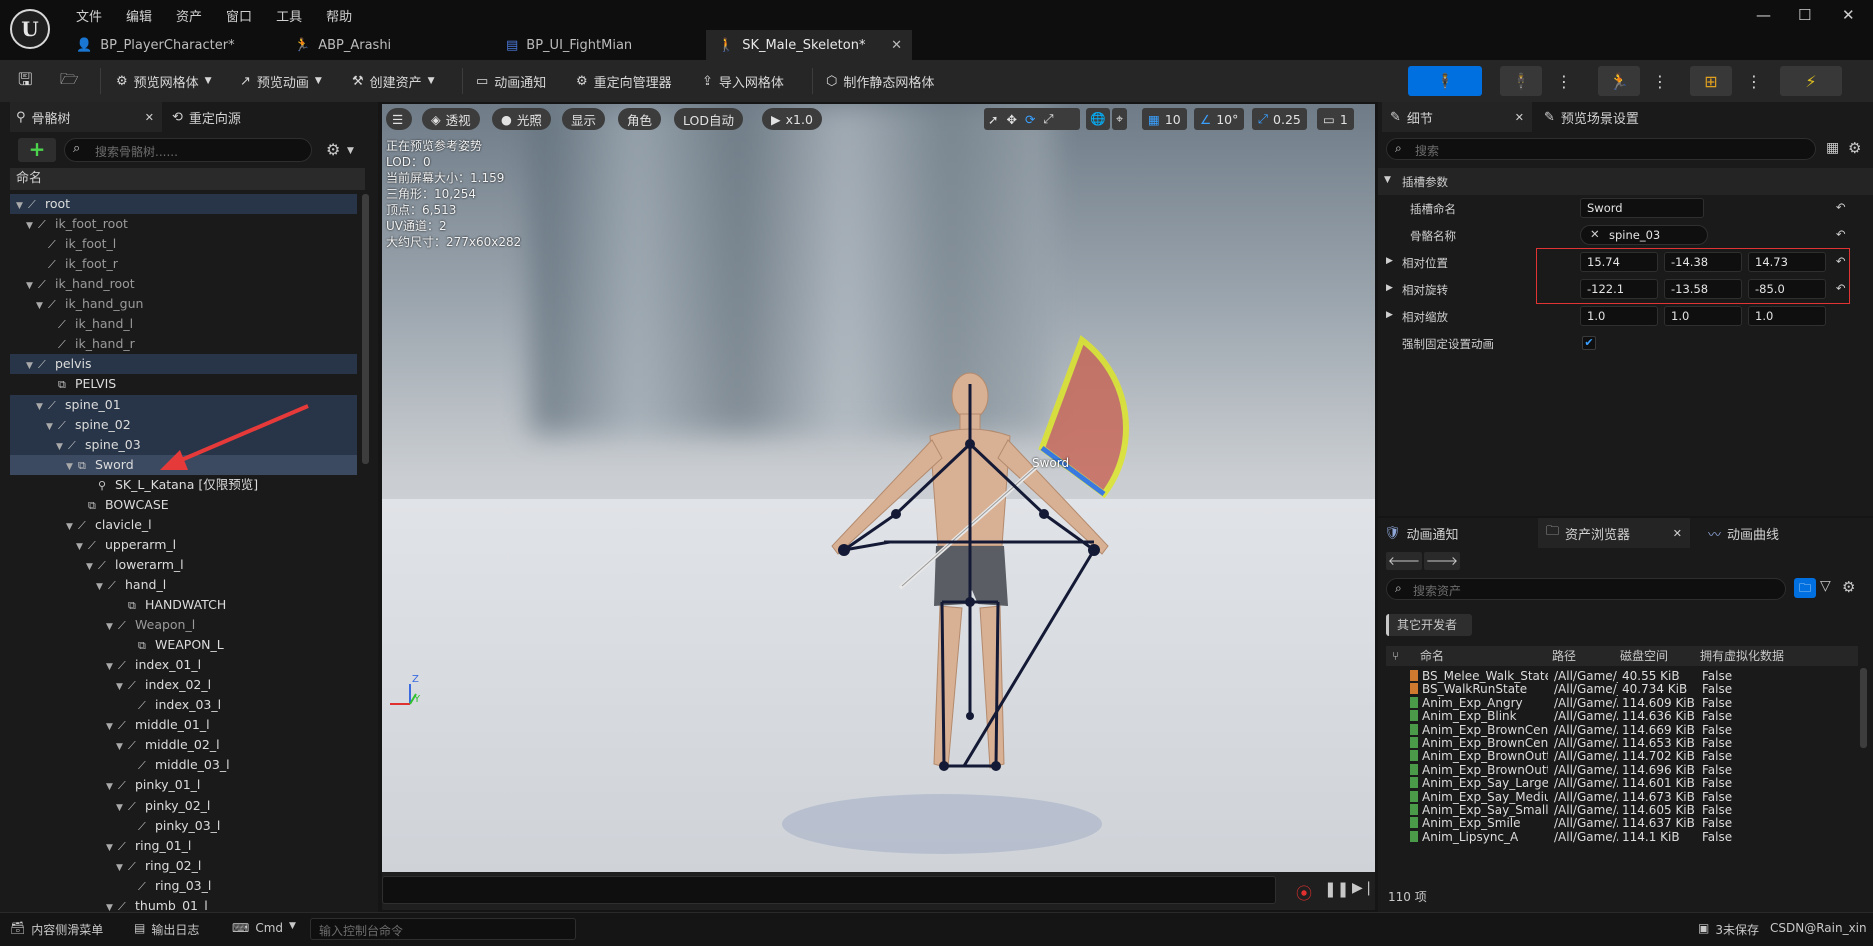 The height and width of the screenshot is (946, 1873). I want to click on tab-details: ✎ 细节 ✕, so click(1457, 117).